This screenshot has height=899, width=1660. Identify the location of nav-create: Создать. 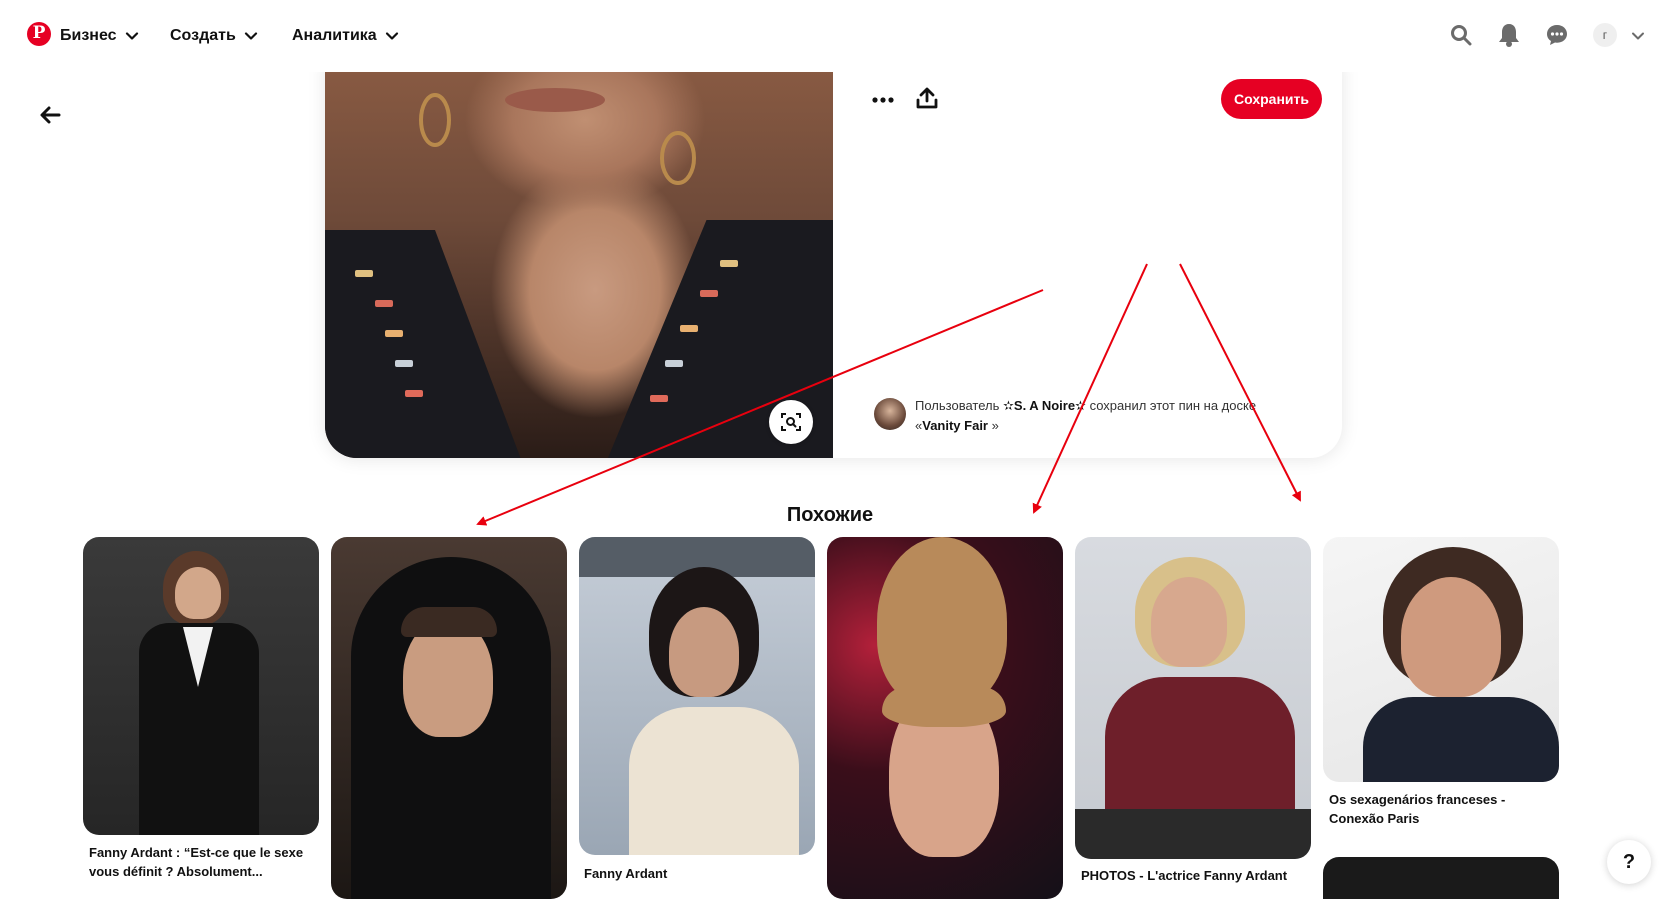
(214, 36).